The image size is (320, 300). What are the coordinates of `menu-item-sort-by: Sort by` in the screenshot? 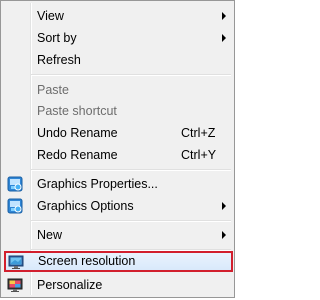 It's located at (117, 38).